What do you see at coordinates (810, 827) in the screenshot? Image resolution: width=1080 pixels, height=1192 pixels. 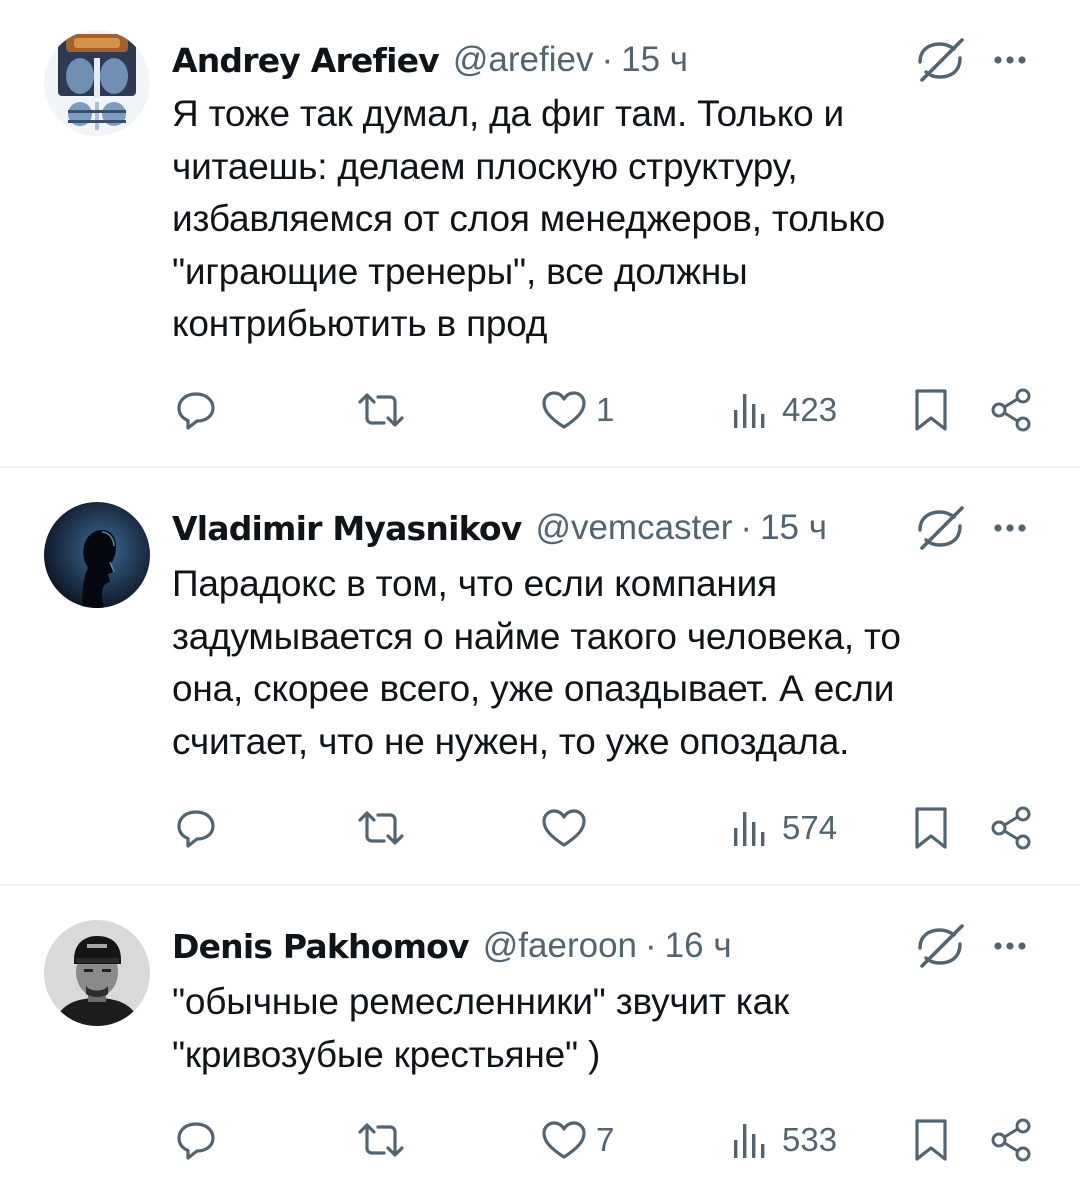 I see `views-count: 574` at bounding box center [810, 827].